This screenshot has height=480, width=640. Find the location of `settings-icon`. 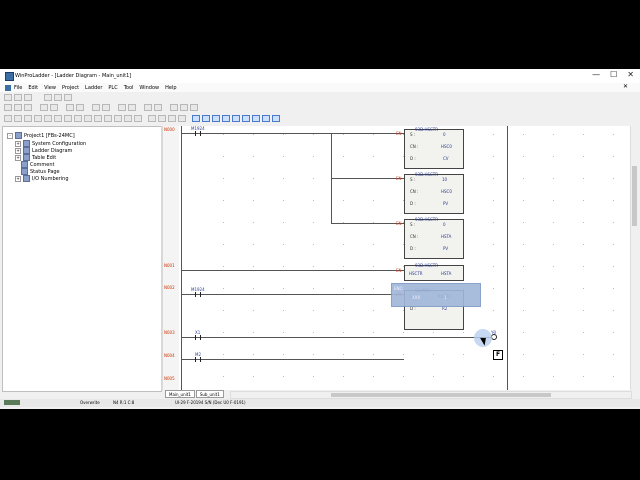

settings-icon is located at coordinates (68, 97).